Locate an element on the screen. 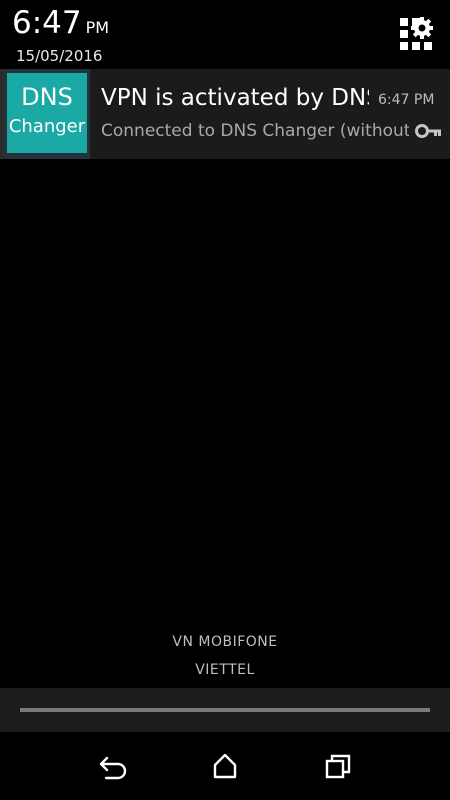  carrier-name: VN MOBIFONE is located at coordinates (225, 642).